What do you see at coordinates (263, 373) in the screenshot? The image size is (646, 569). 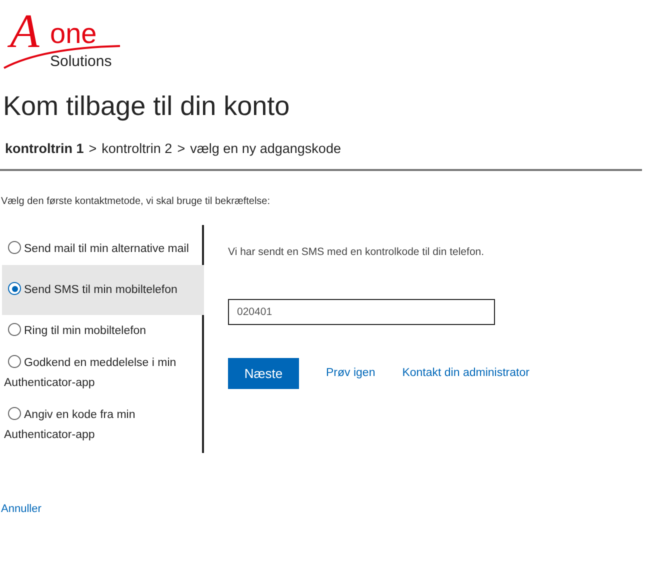 I see `next-button: Næste` at bounding box center [263, 373].